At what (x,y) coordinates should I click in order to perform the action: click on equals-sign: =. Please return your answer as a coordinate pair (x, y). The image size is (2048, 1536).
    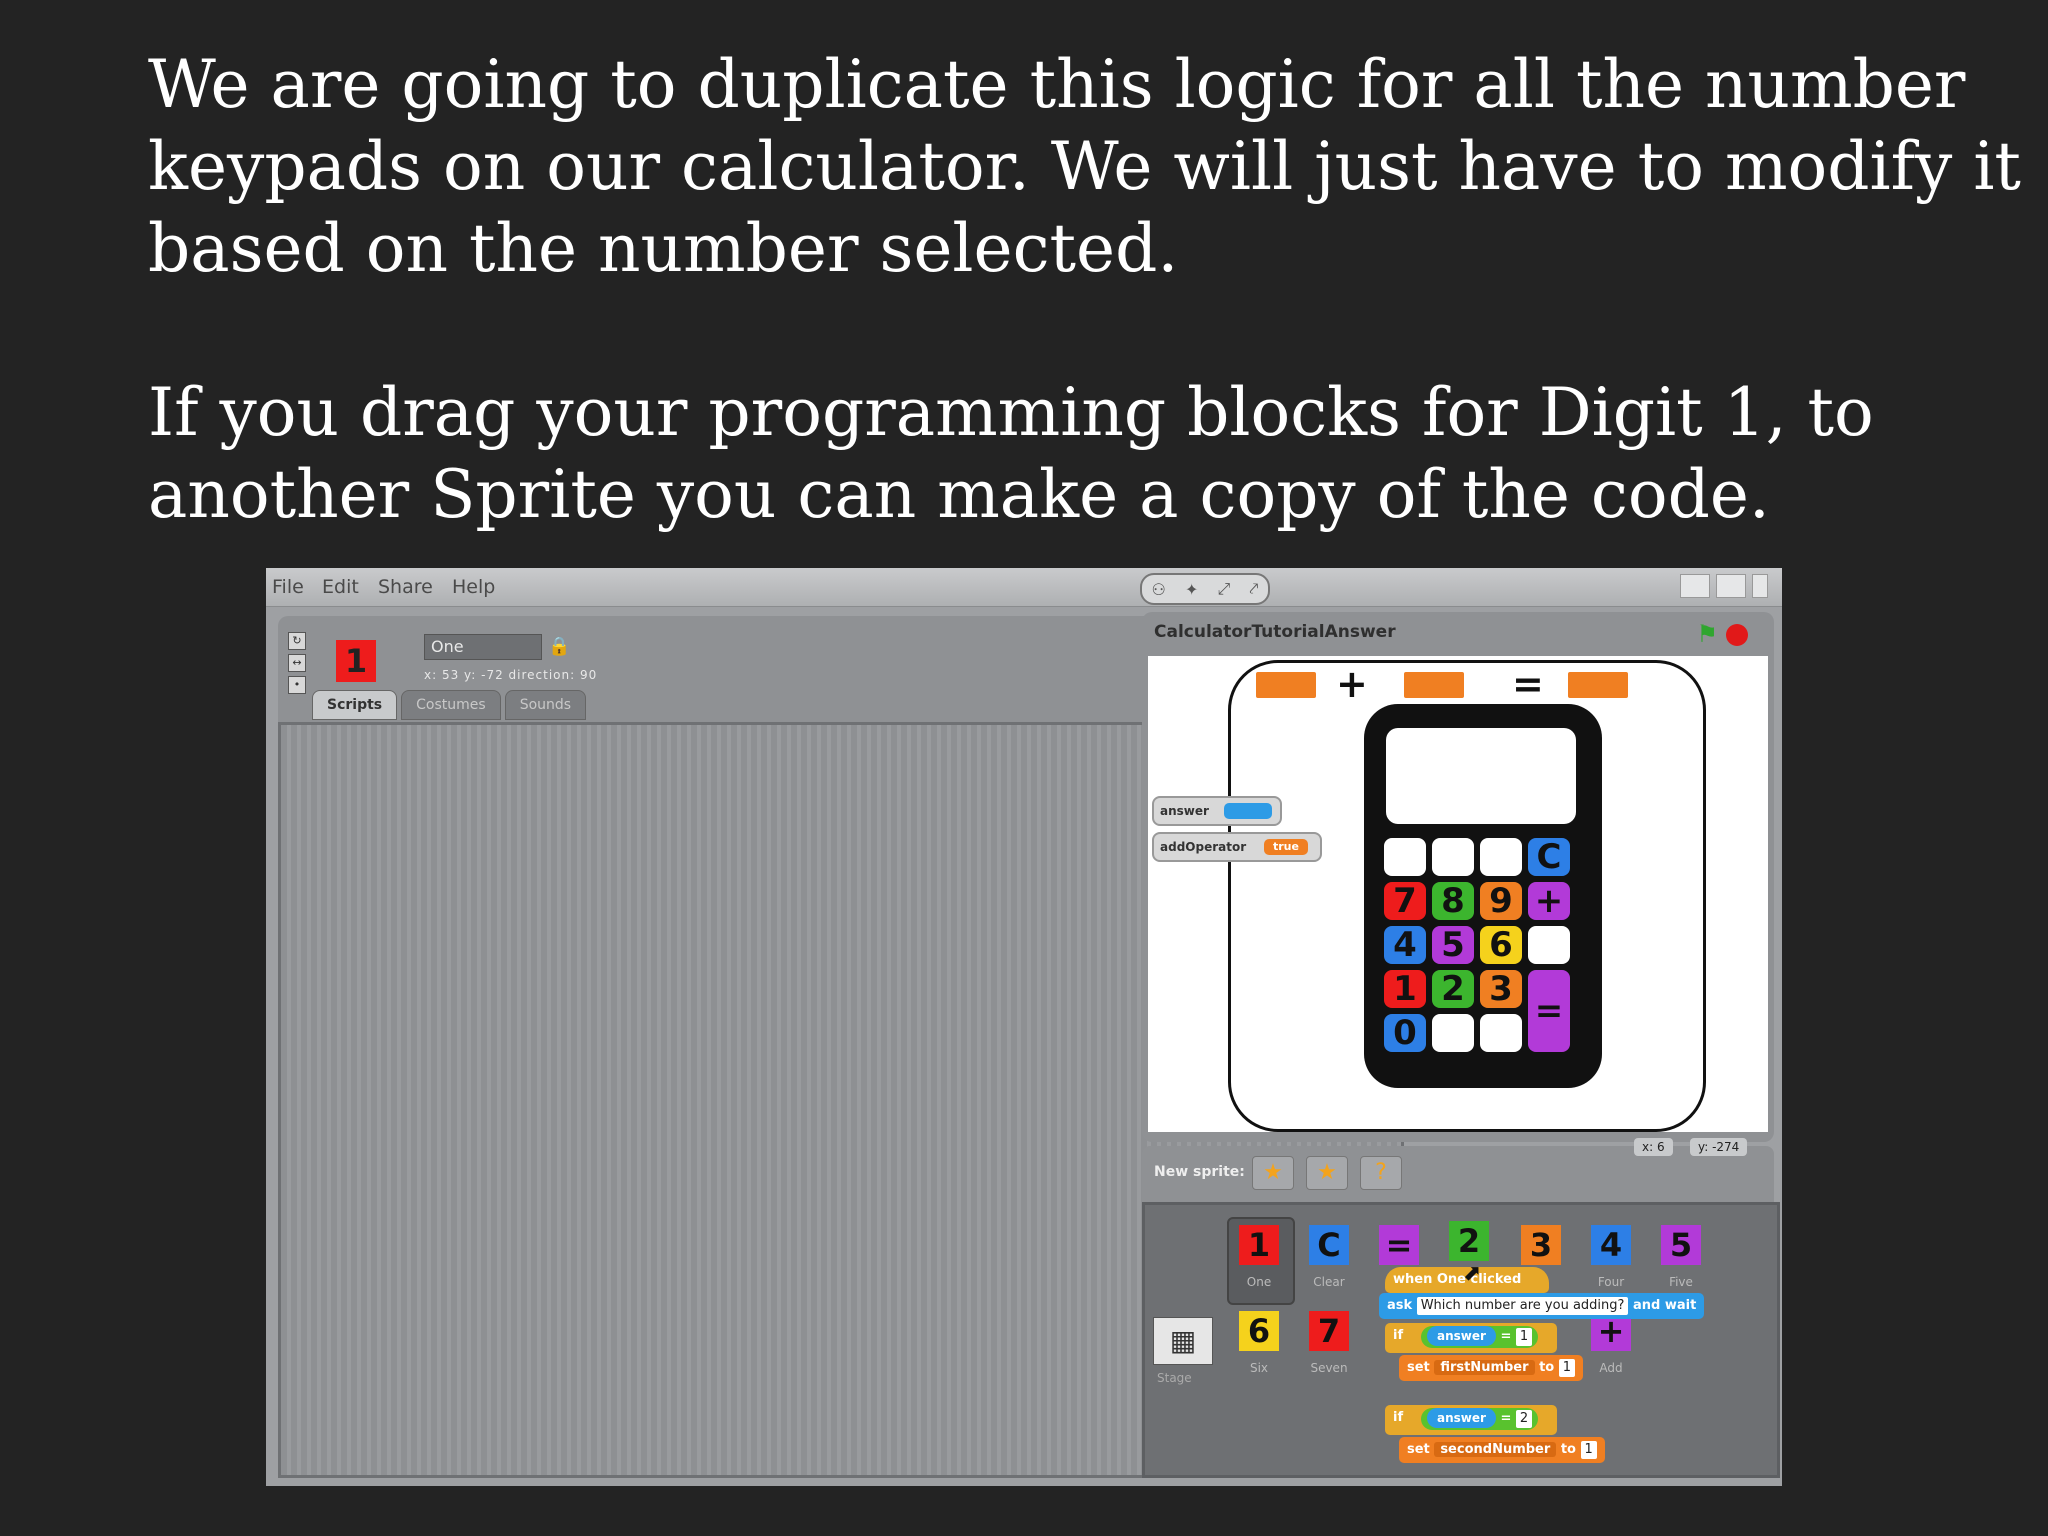
    Looking at the image, I should click on (1528, 684).